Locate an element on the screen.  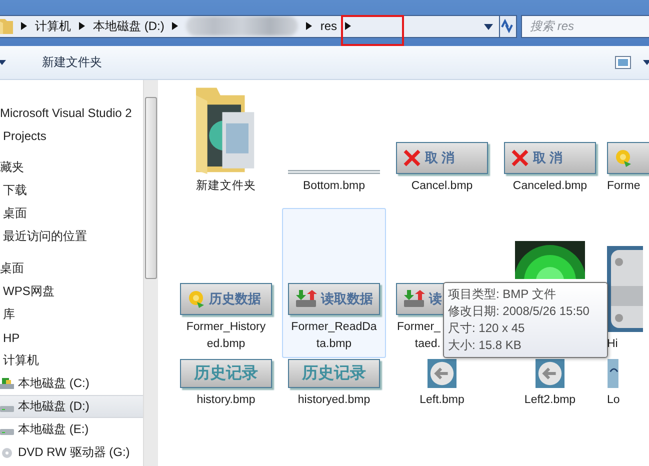
file-name: Forme is located at coordinates (623, 186).